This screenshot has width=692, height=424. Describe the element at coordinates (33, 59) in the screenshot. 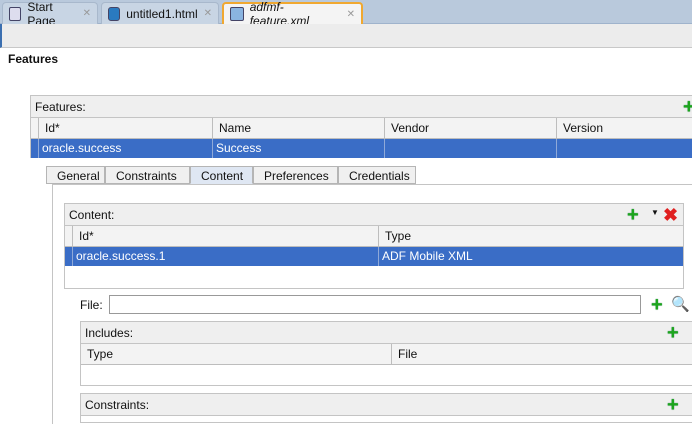

I see `page-title: Features` at that location.